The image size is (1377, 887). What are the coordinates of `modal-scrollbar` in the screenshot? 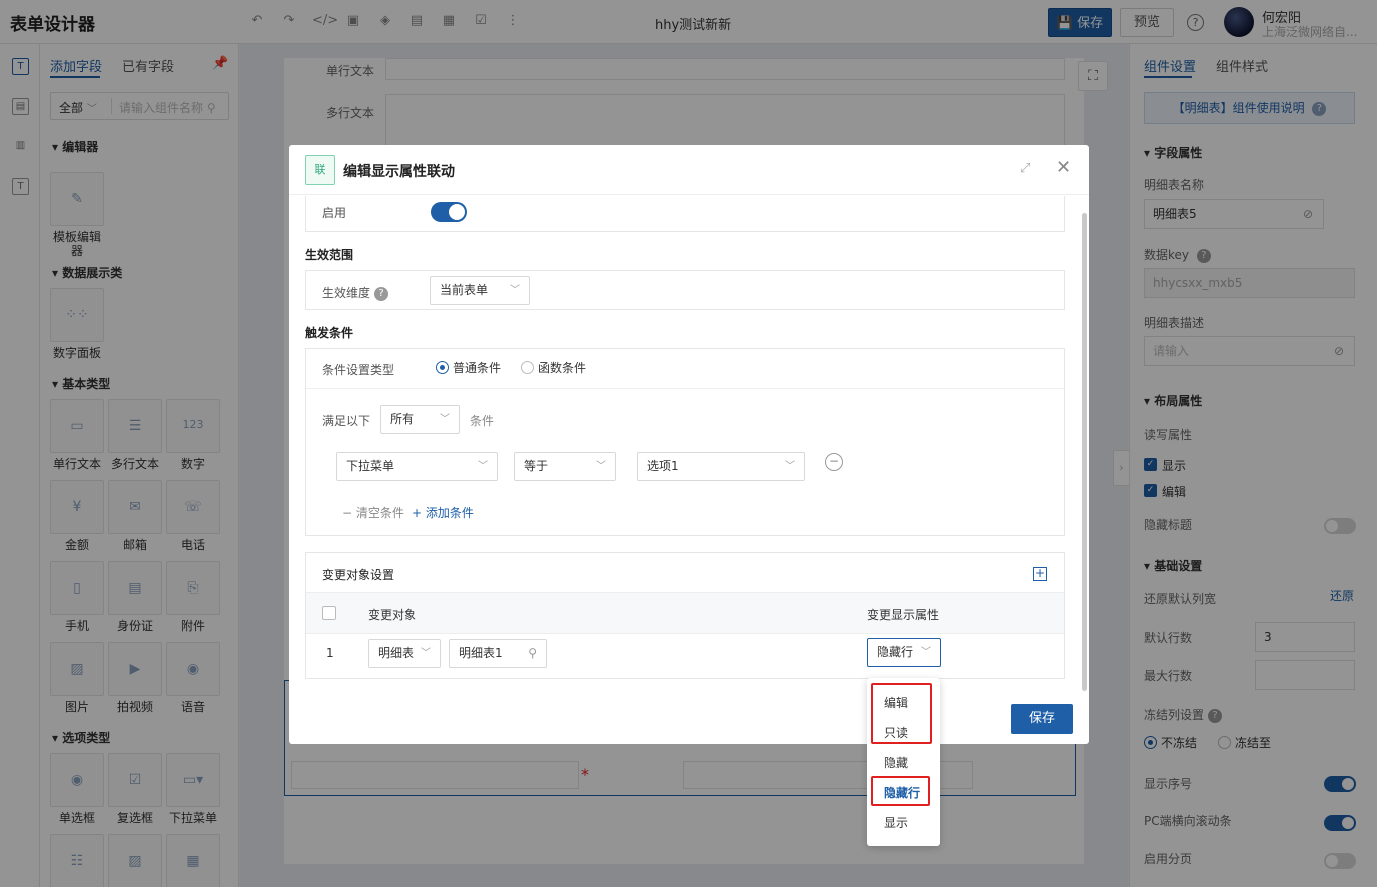 It's located at (1084, 452).